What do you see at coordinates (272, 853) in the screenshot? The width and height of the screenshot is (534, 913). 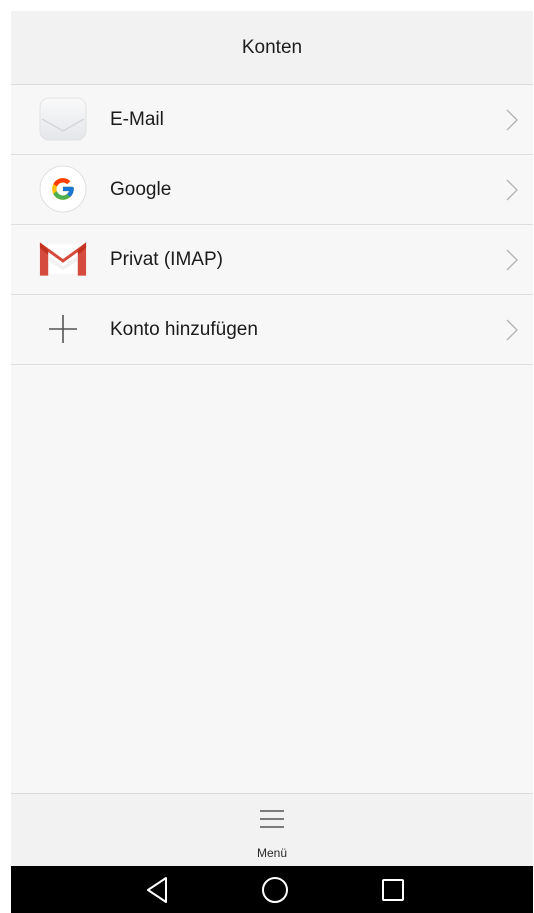 I see `menu-label: Menü` at bounding box center [272, 853].